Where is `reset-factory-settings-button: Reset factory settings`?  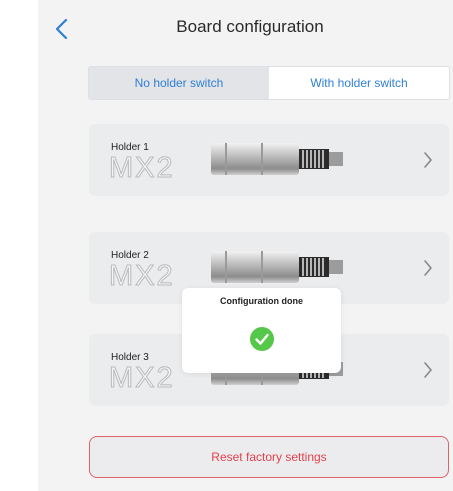 reset-factory-settings-button: Reset factory settings is located at coordinates (269, 457).